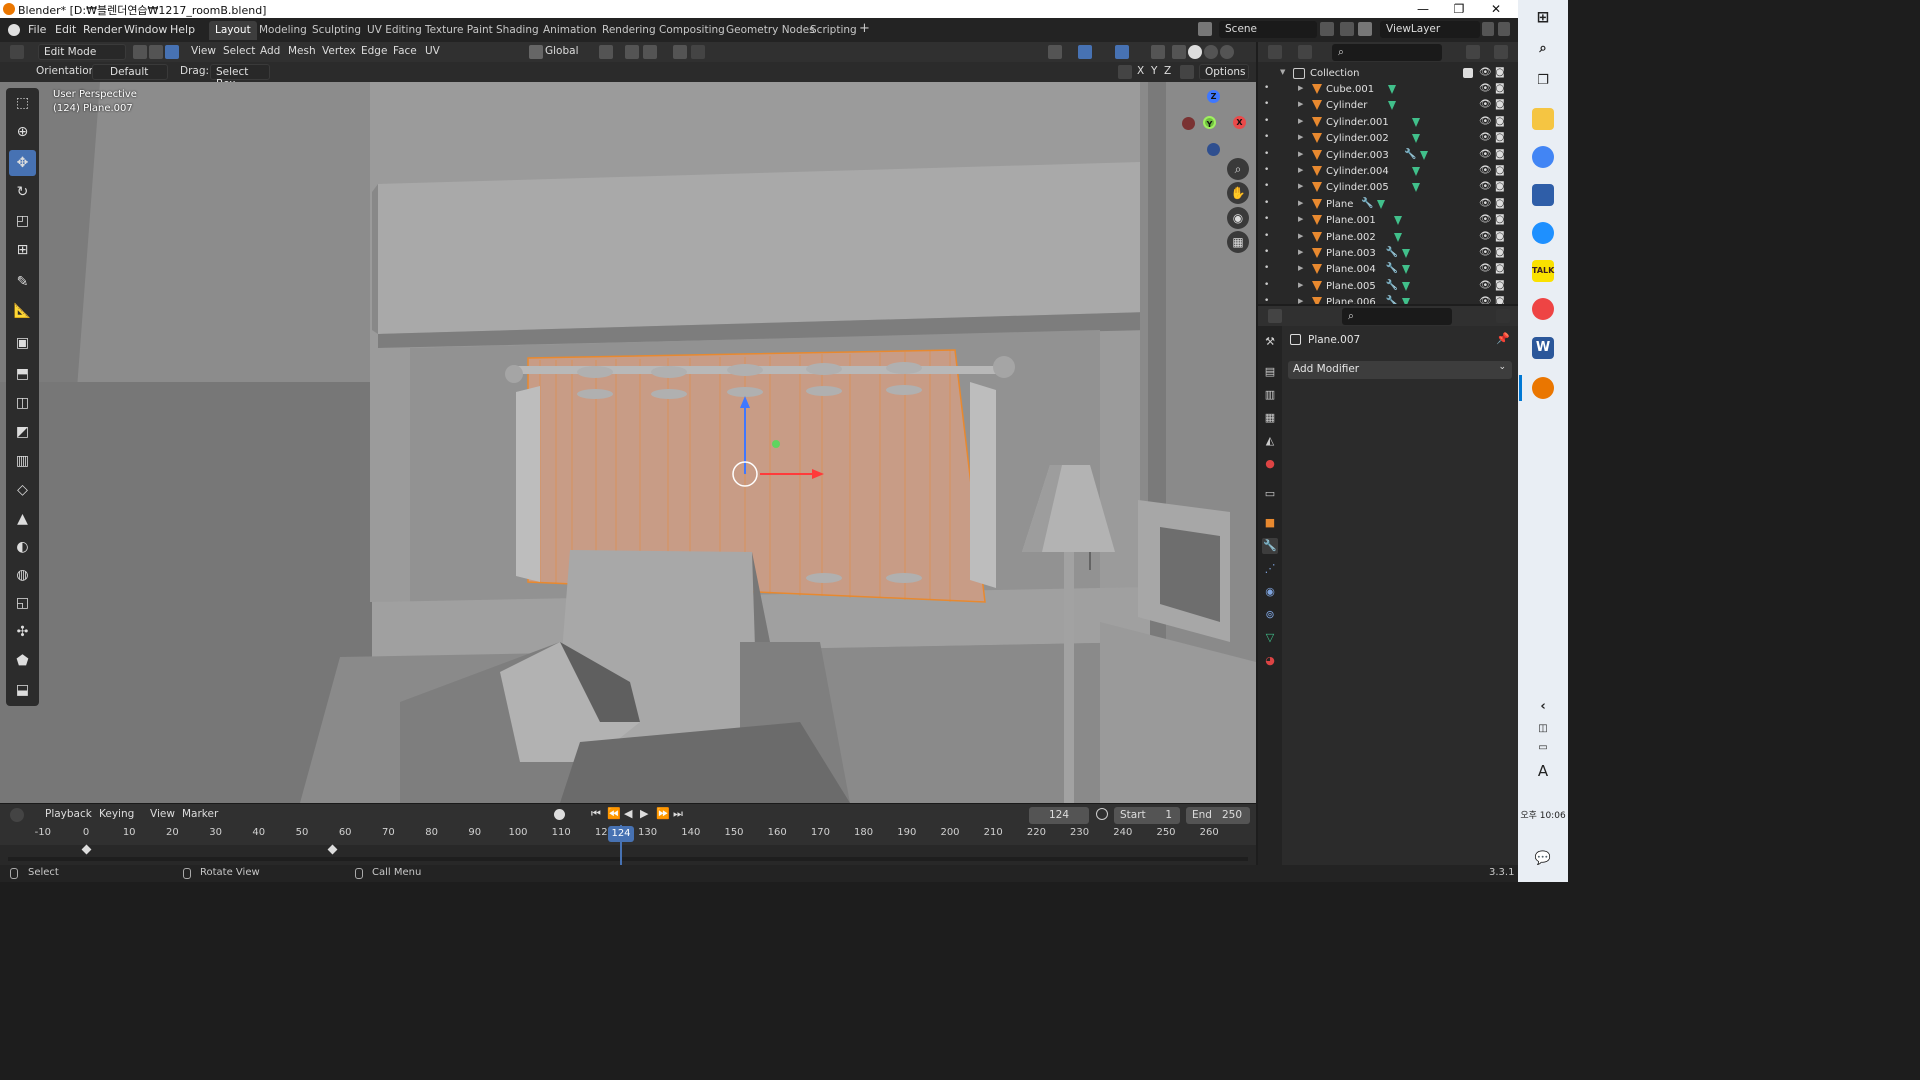 Image resolution: width=1920 pixels, height=1080 pixels. I want to click on modifier-wrench-icon: 🔧, so click(1392, 268).